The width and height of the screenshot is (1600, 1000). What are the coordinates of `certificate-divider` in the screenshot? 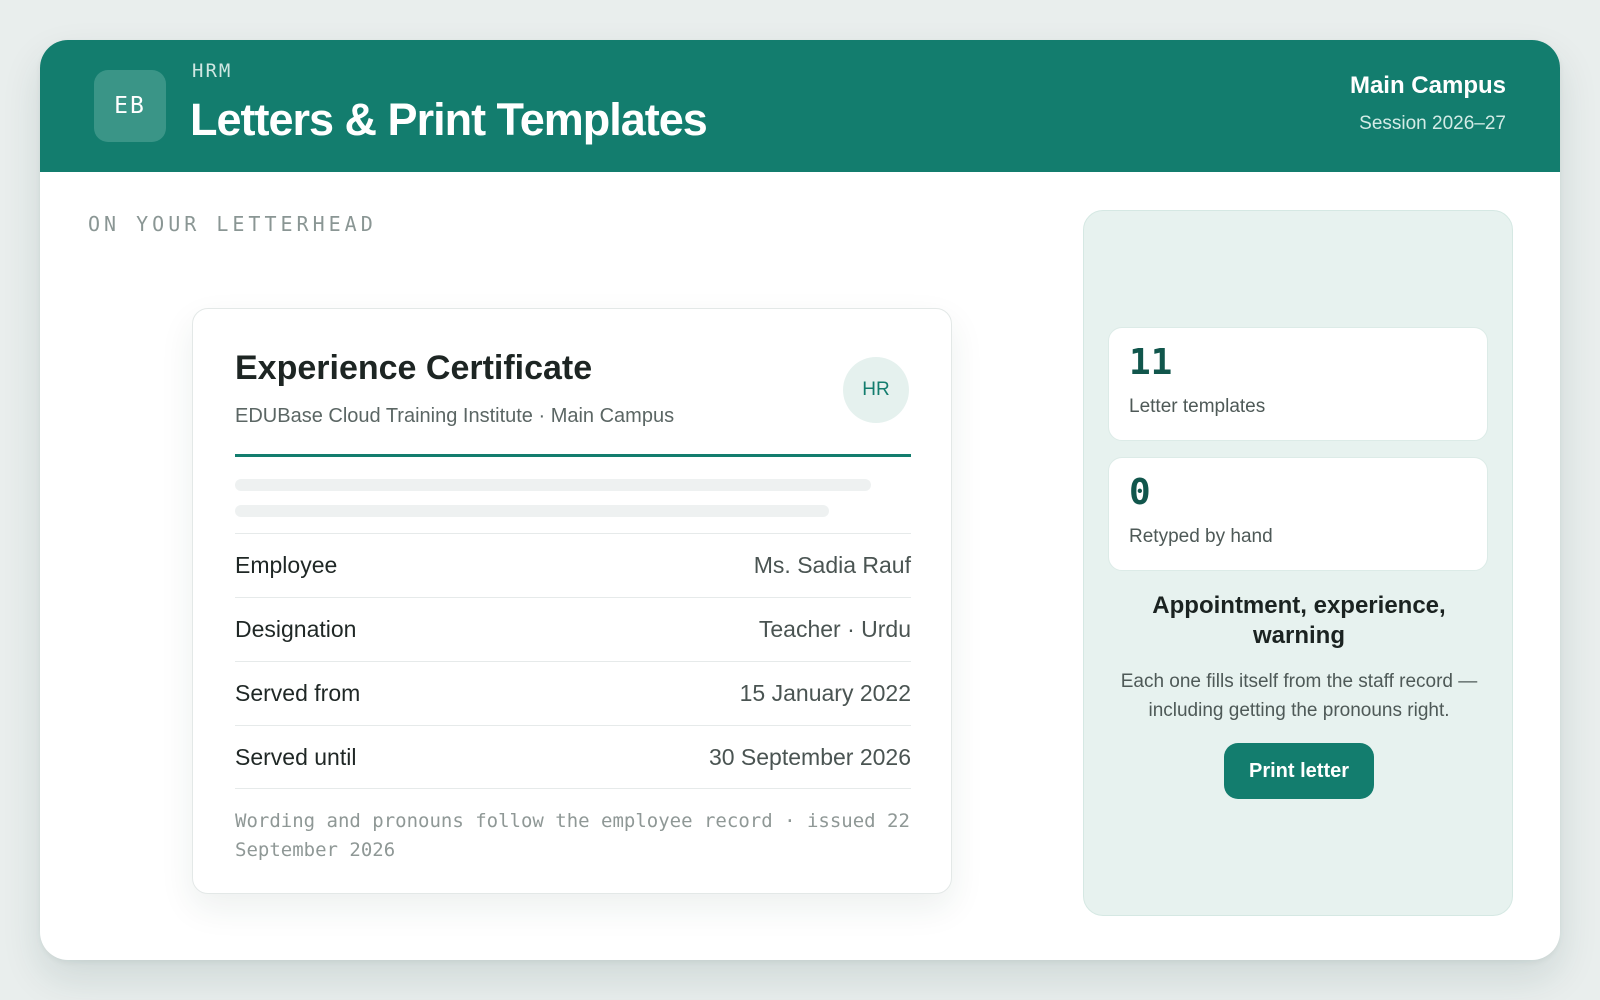 It's located at (573, 455).